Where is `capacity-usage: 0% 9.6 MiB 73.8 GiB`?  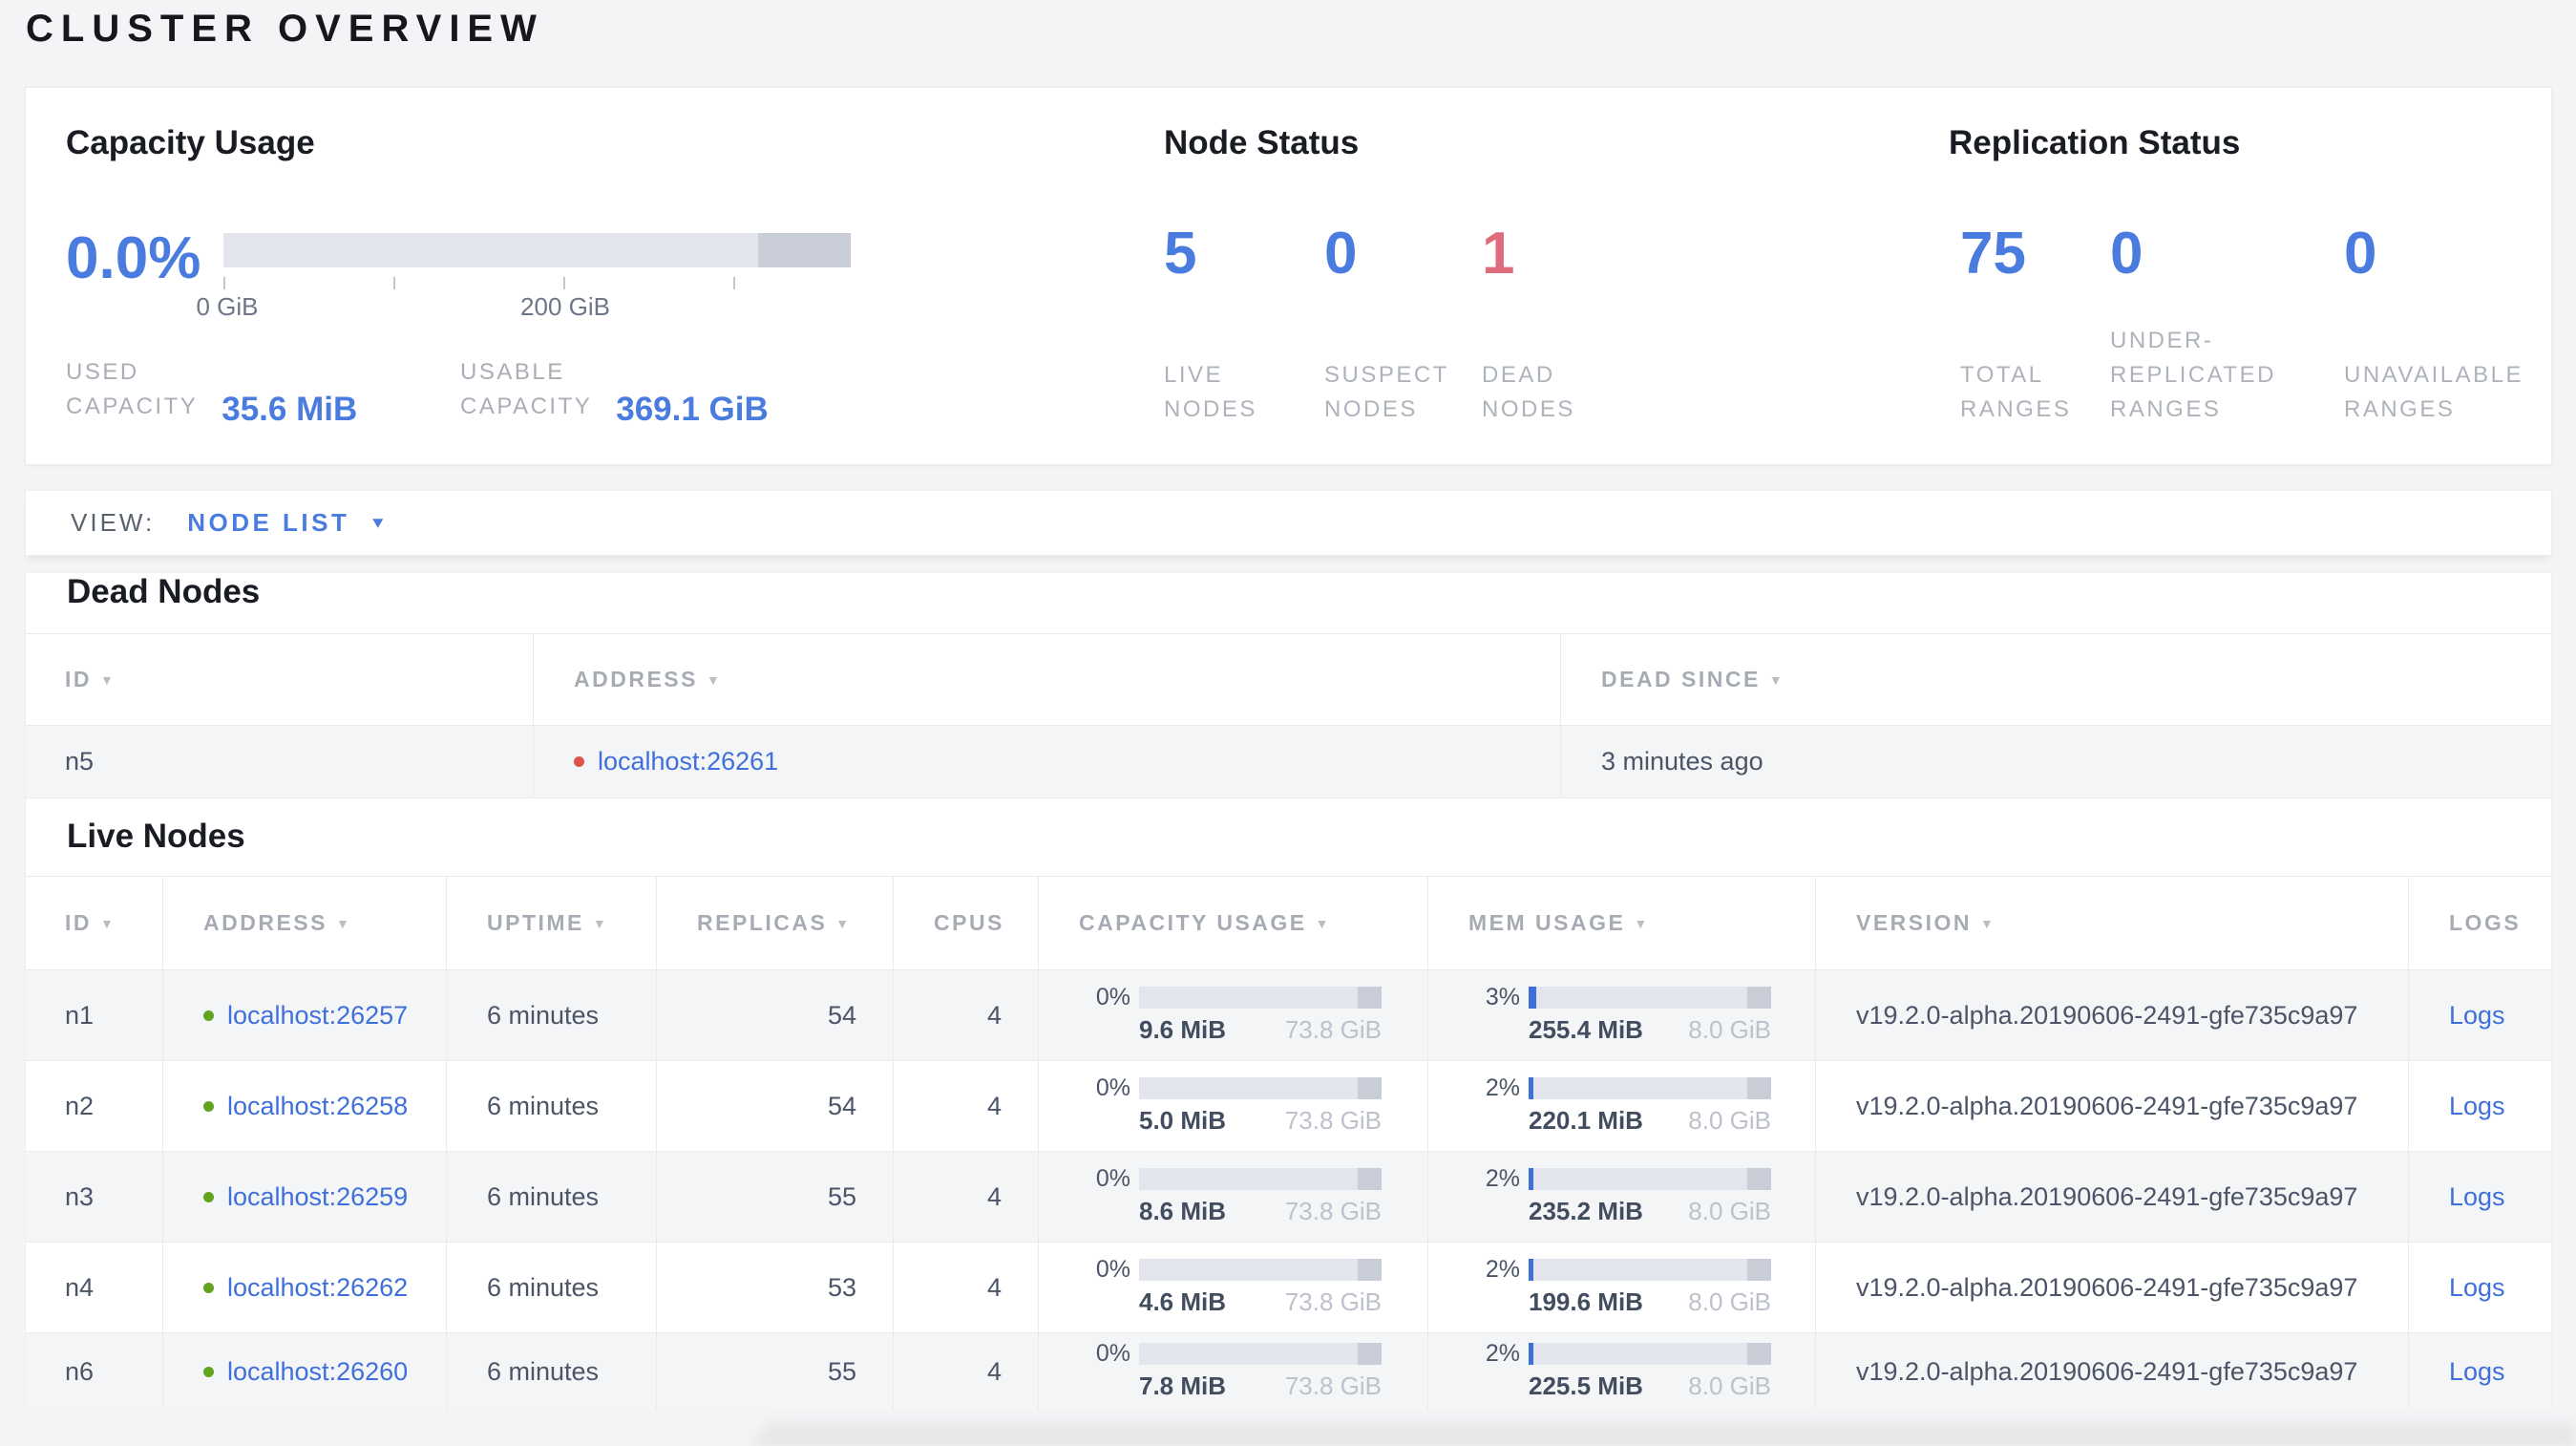 capacity-usage: 0% 9.6 MiB 73.8 GiB is located at coordinates (1232, 1015).